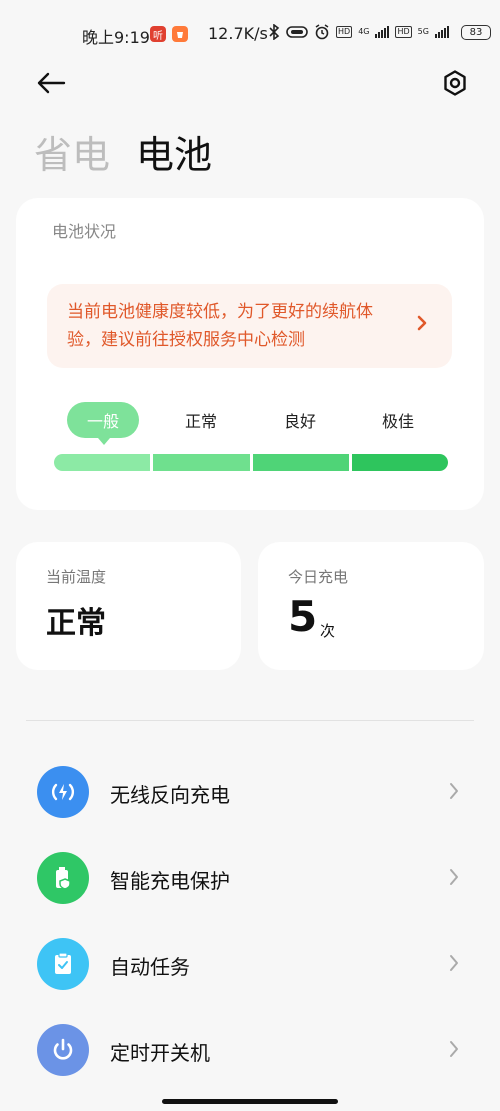 This screenshot has width=500, height=1111. I want to click on health-level-label: 正常, so click(200, 421).